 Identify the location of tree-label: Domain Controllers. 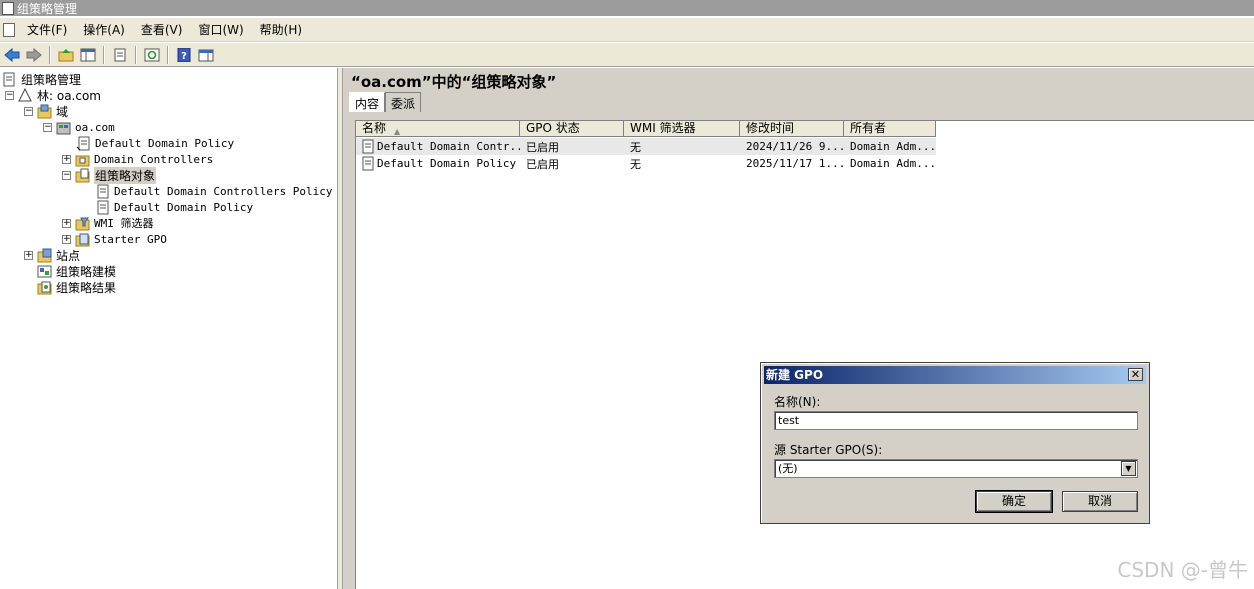
(154, 159).